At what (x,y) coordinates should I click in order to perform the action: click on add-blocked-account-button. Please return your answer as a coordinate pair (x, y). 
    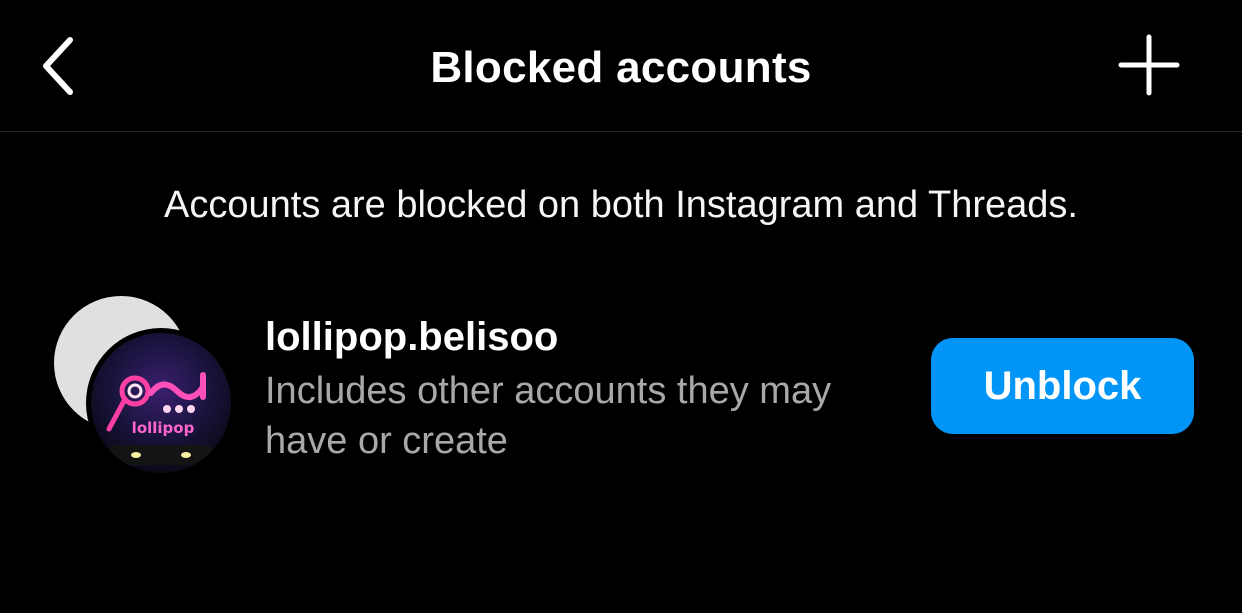
    Looking at the image, I should click on (1149, 65).